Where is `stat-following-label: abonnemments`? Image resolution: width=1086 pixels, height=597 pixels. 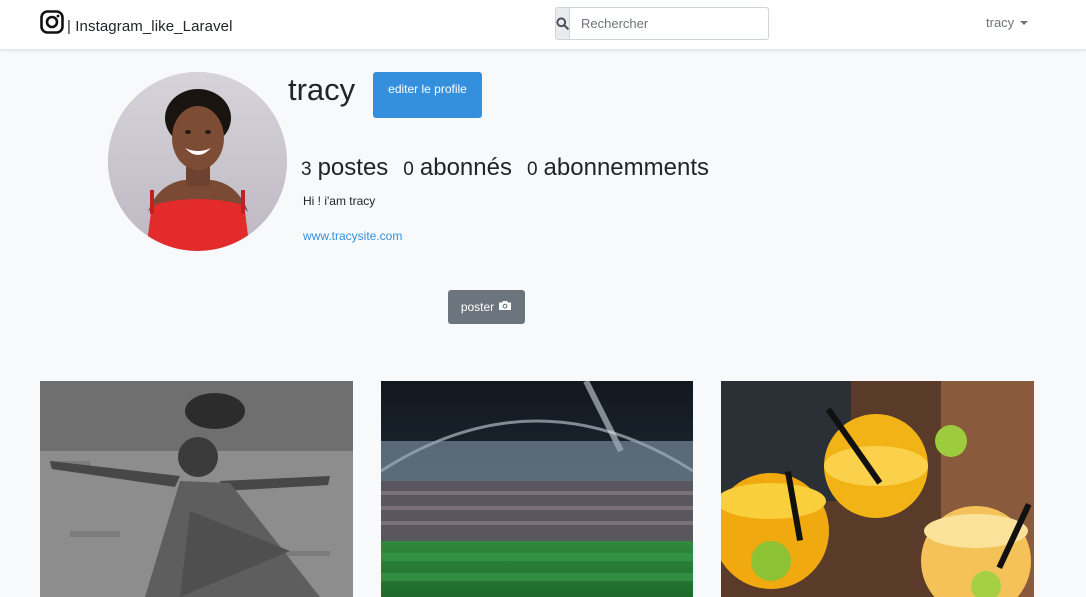 stat-following-label: abonnemments is located at coordinates (626, 167).